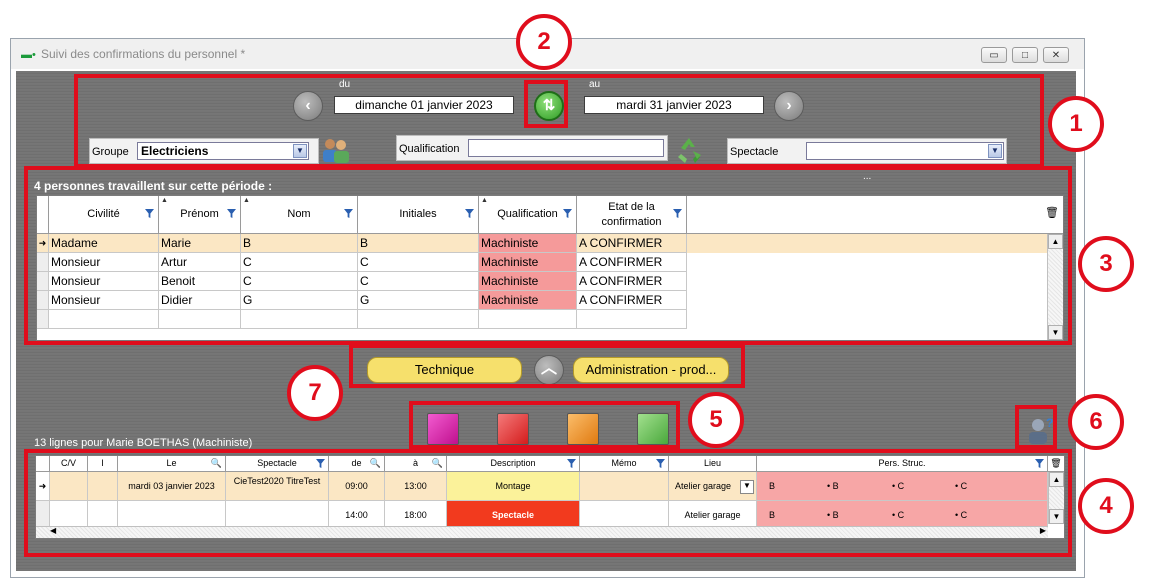 This screenshot has width=1160, height=580. Describe the element at coordinates (994, 55) in the screenshot. I see `minimize-button: ▭` at that location.